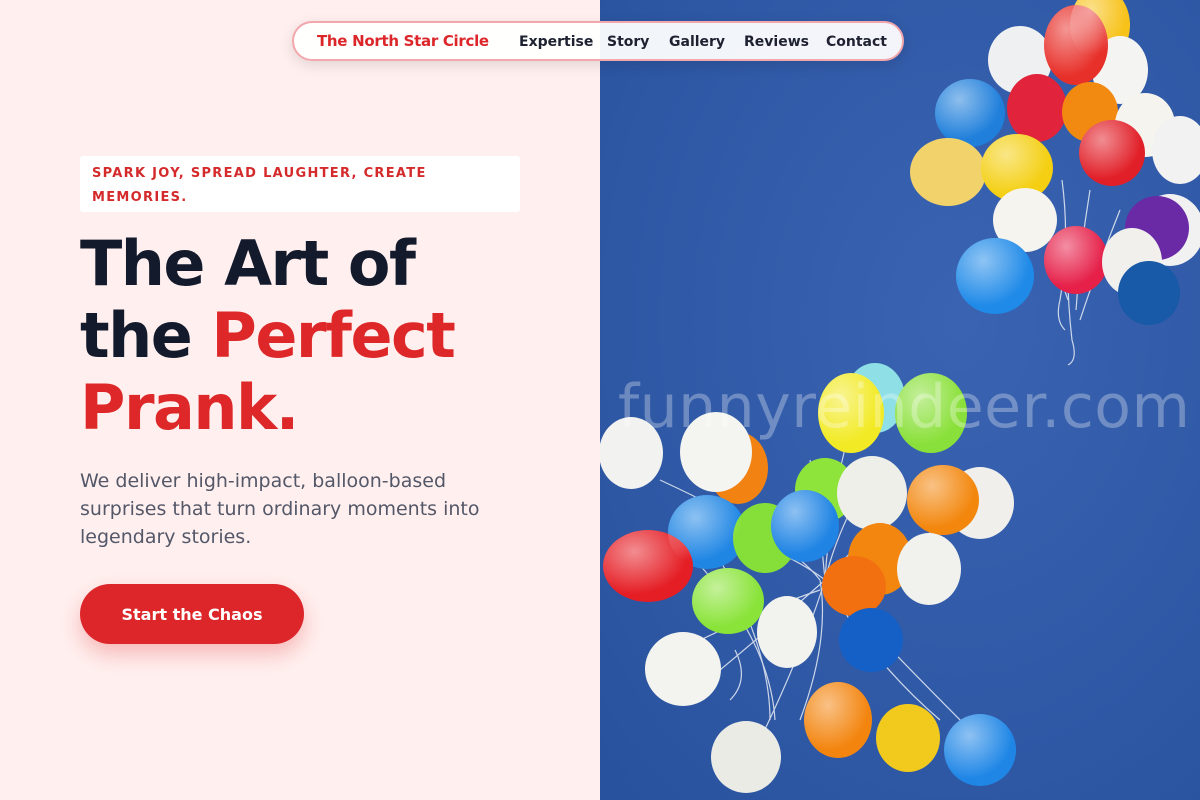  What do you see at coordinates (192, 614) in the screenshot?
I see `start-the-chaos-button: Start the Chaos` at bounding box center [192, 614].